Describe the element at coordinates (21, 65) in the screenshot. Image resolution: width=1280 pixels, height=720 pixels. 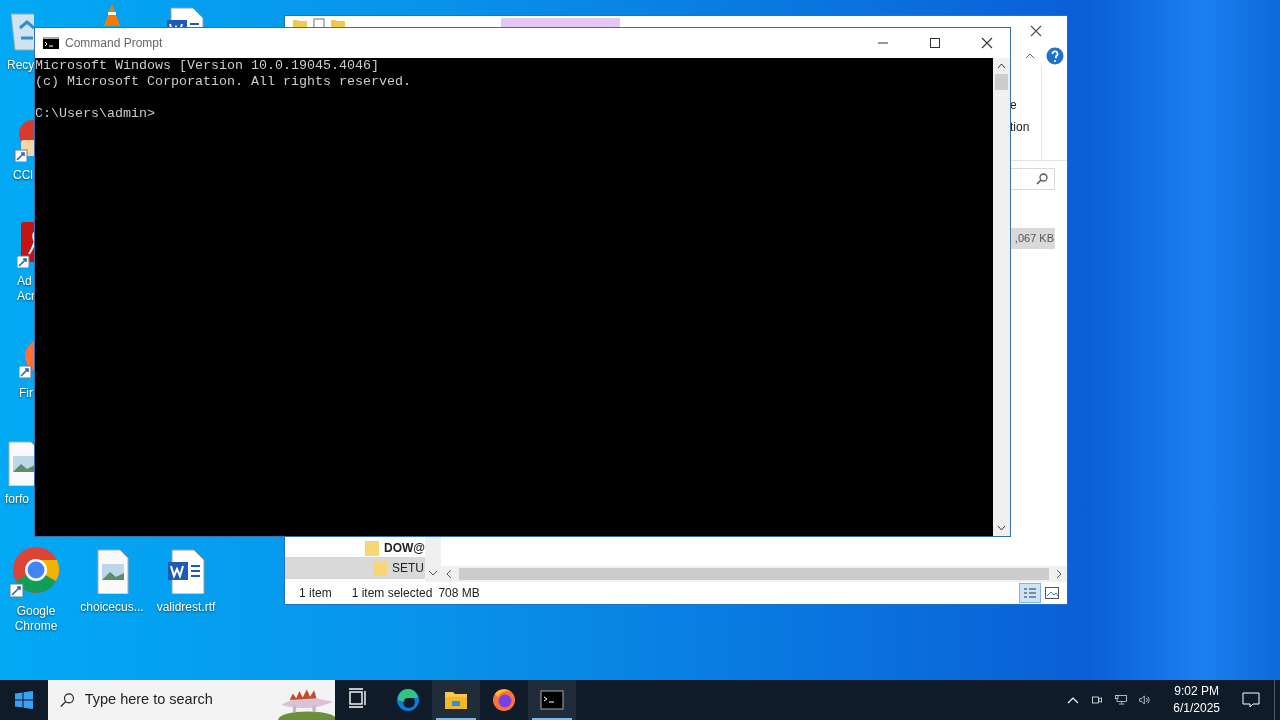
I see `icon-label: Recy` at that location.